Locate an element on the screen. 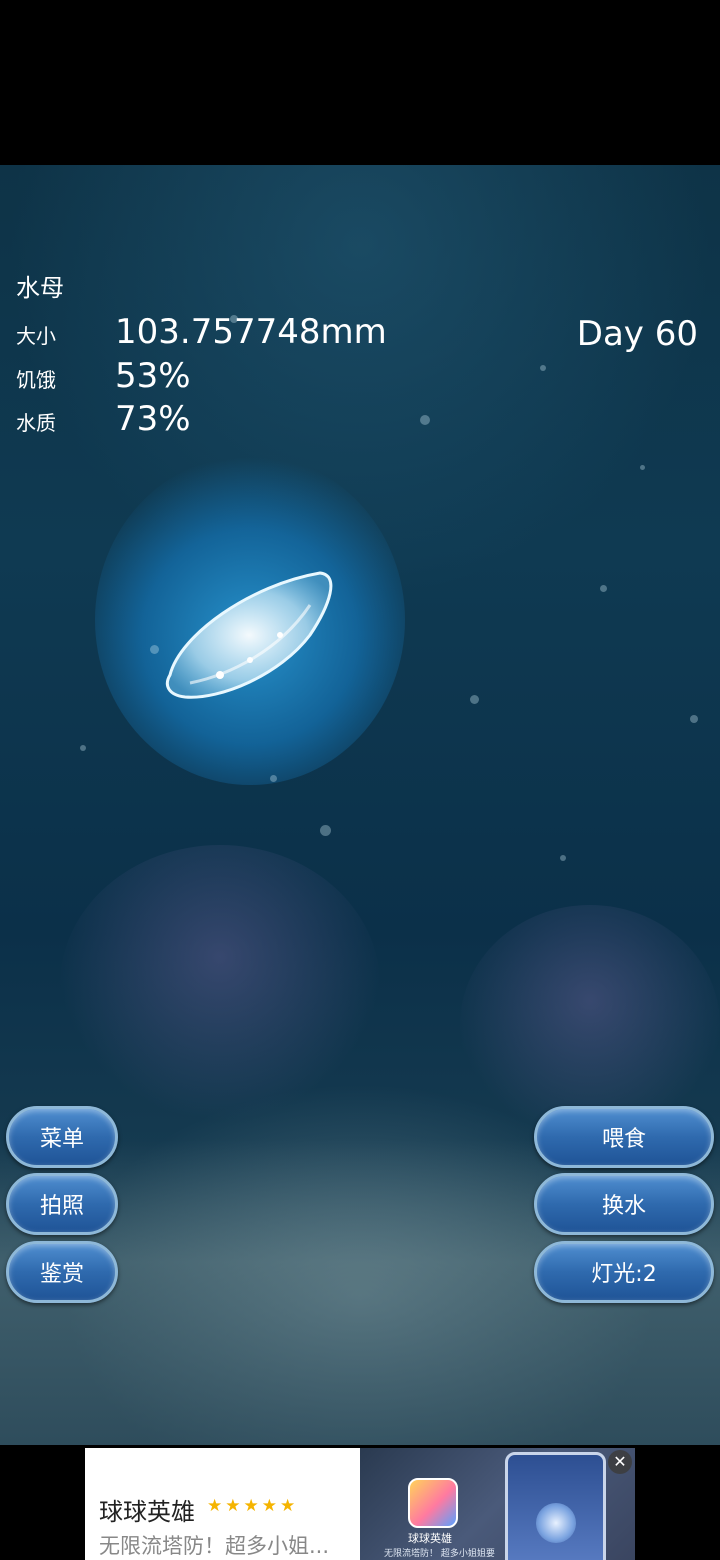  photo-button: 拍照 is located at coordinates (62, 1204).